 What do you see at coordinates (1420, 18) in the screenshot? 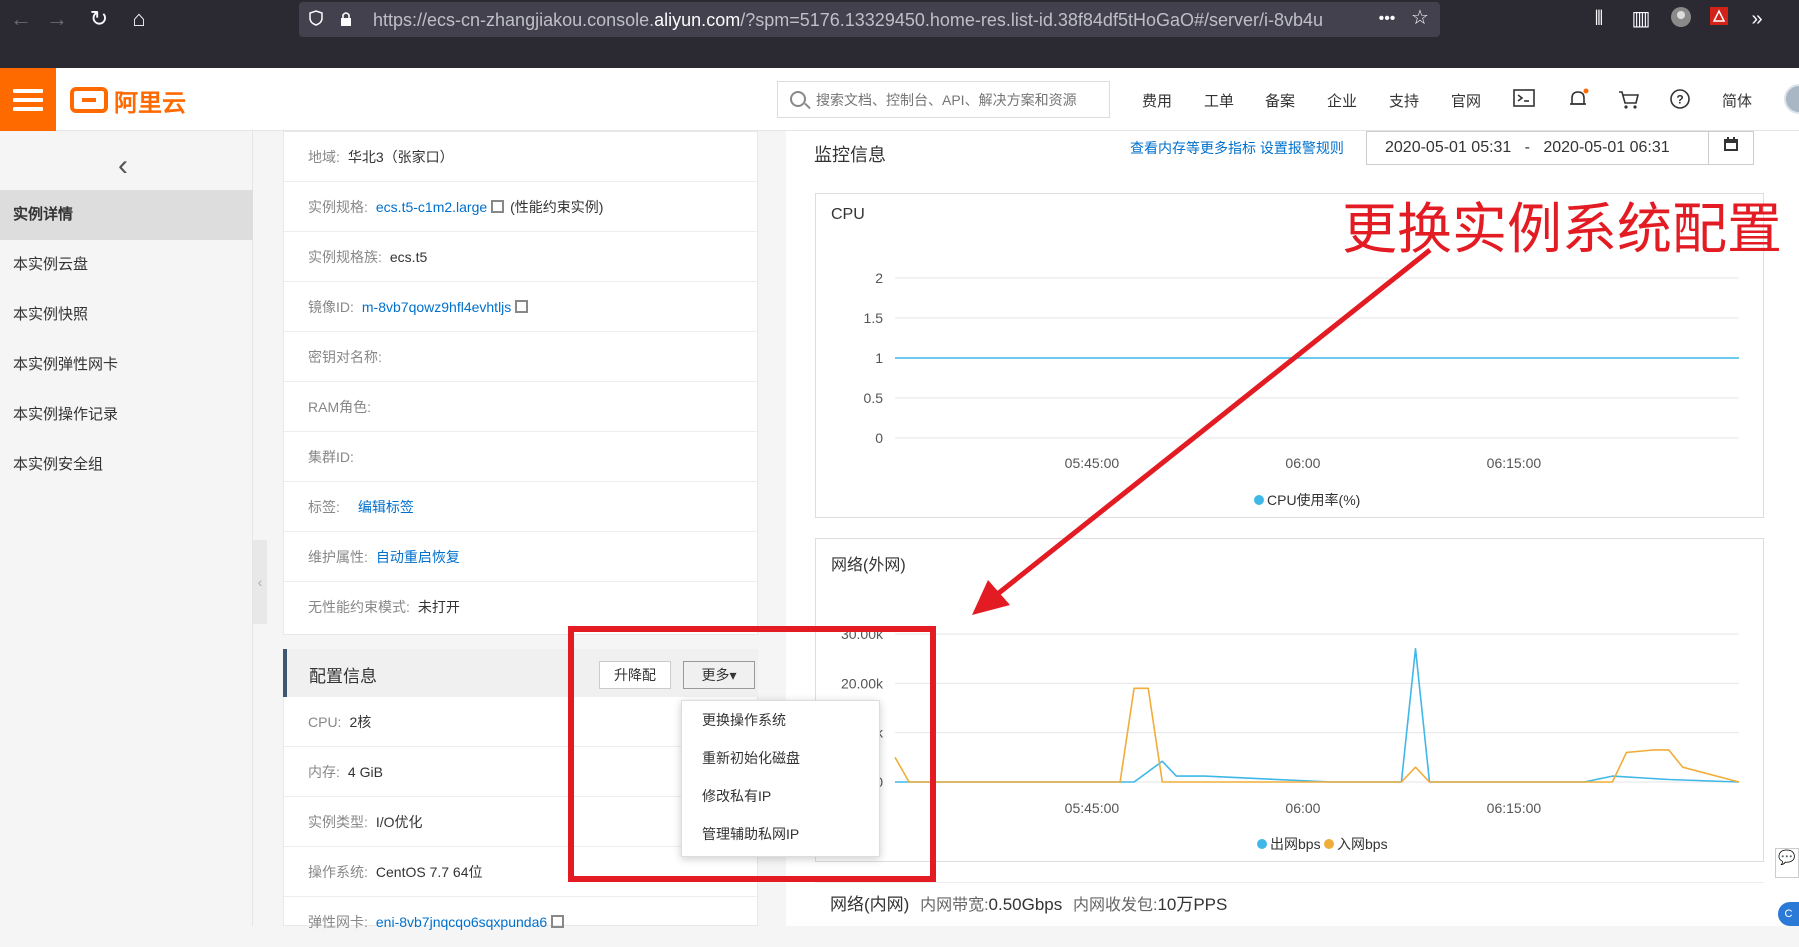
I see `bookmark-star-icon: ☆` at bounding box center [1420, 18].